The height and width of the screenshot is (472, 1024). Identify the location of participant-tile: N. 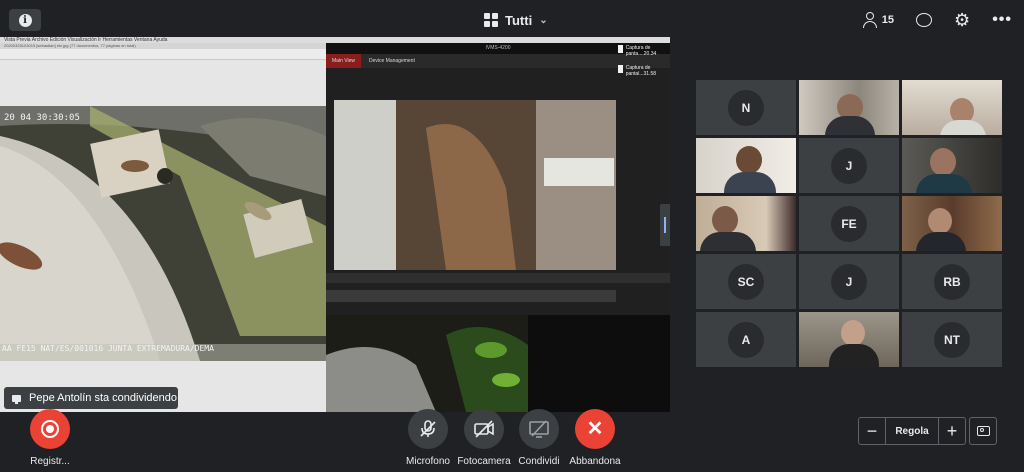
(746, 107).